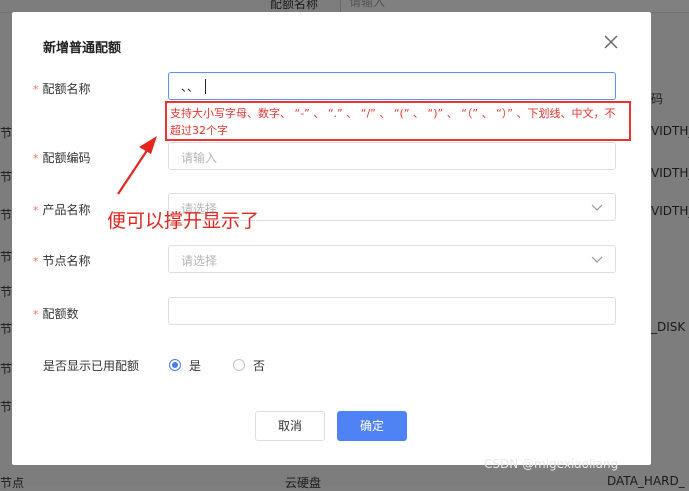 The width and height of the screenshot is (689, 491). What do you see at coordinates (137, 165) in the screenshot?
I see `annotation-arrow-icon` at bounding box center [137, 165].